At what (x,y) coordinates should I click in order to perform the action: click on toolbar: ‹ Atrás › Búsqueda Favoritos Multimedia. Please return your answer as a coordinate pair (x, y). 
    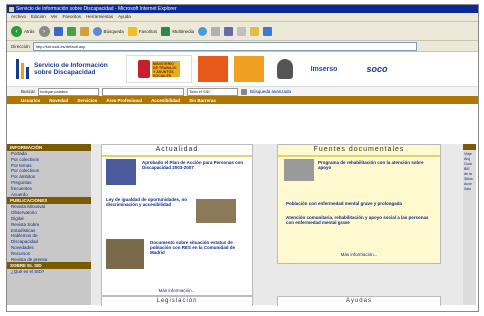
    Looking at the image, I should click on (242, 31).